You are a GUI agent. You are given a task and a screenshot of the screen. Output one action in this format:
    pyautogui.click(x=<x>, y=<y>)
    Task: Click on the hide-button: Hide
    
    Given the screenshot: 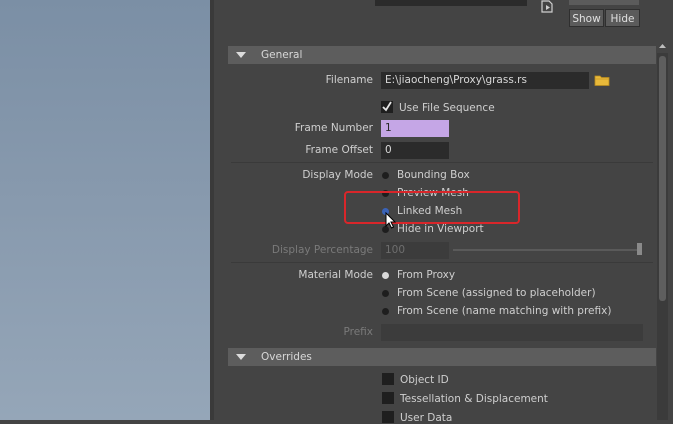 What is the action you would take?
    pyautogui.click(x=622, y=18)
    